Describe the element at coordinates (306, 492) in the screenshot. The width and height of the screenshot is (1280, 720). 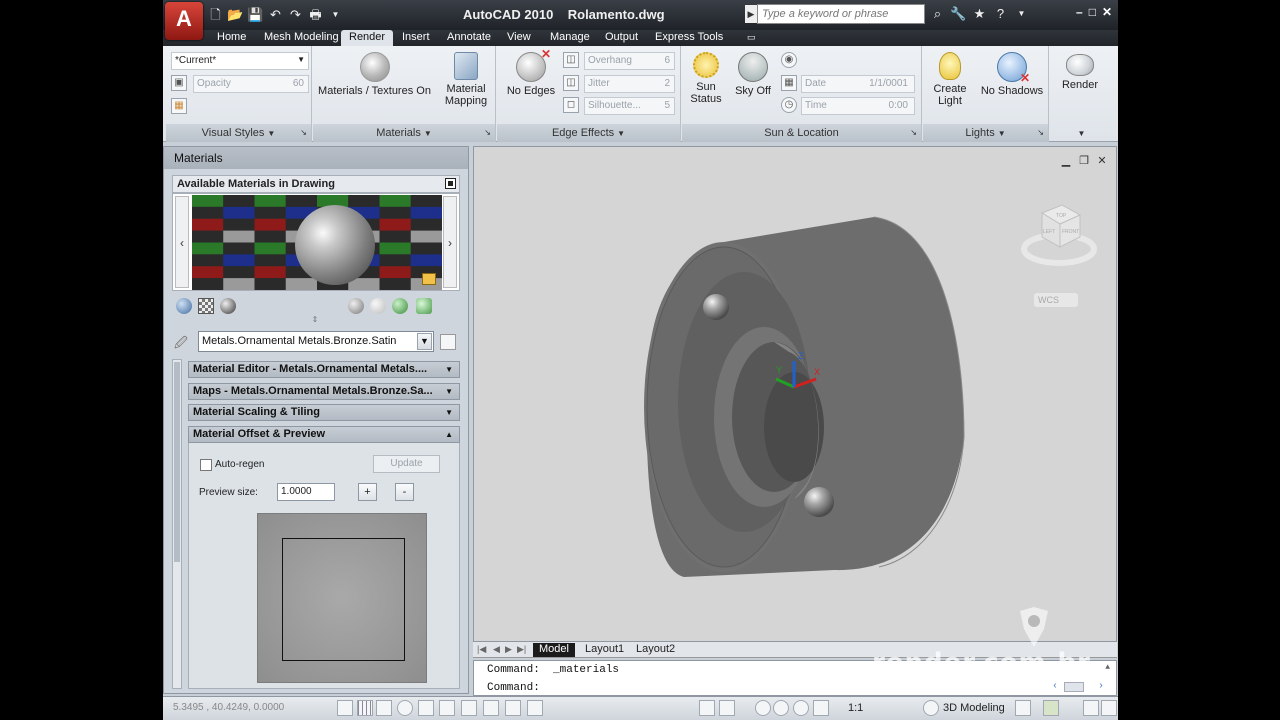
I see `preview-size-input: 1.0000` at that location.